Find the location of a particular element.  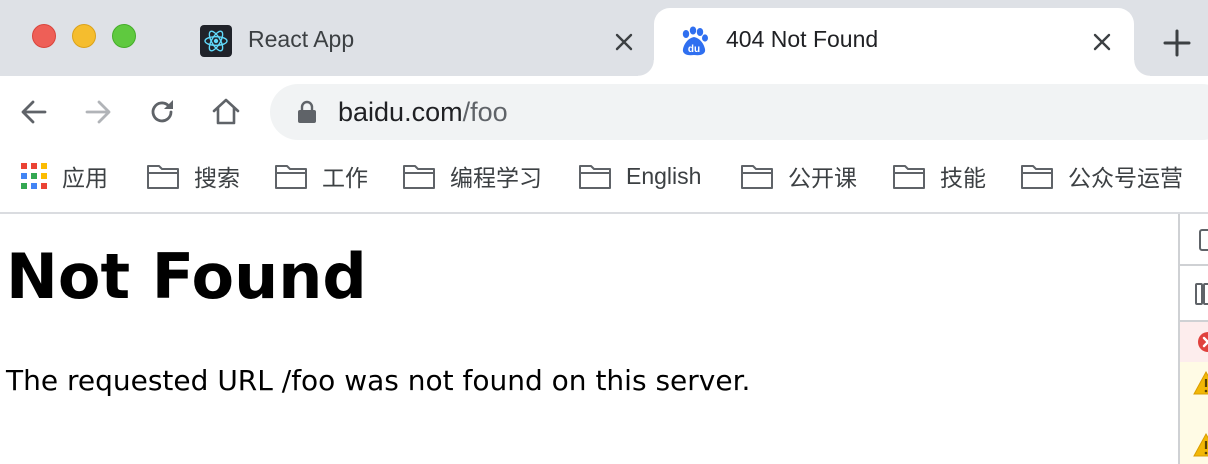

device-toolbar-icon is located at coordinates (1194, 294).